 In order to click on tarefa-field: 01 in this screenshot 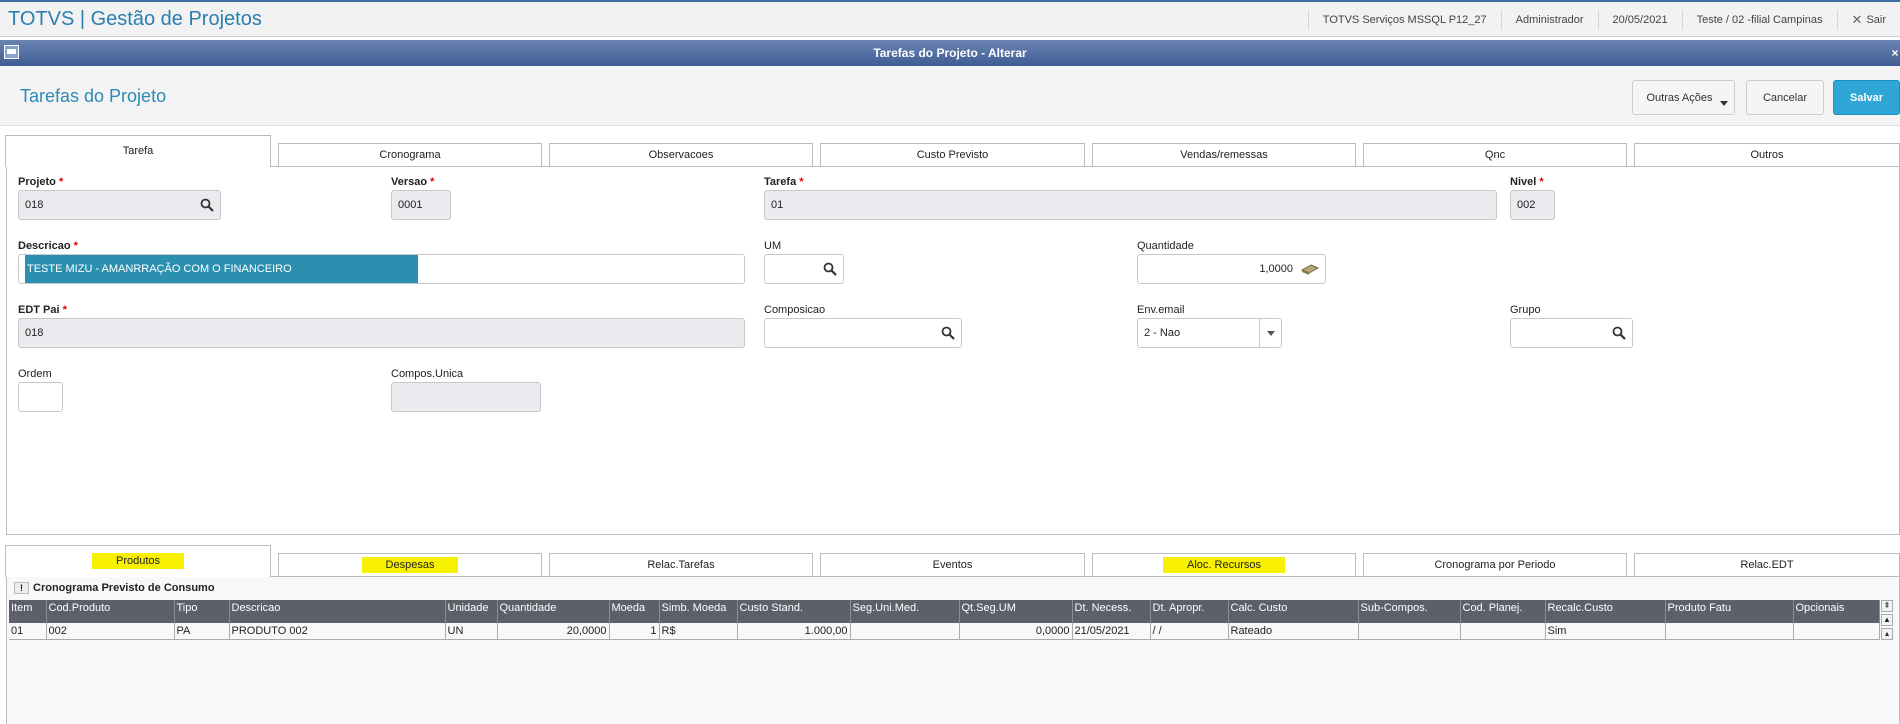, I will do `click(1130, 205)`.